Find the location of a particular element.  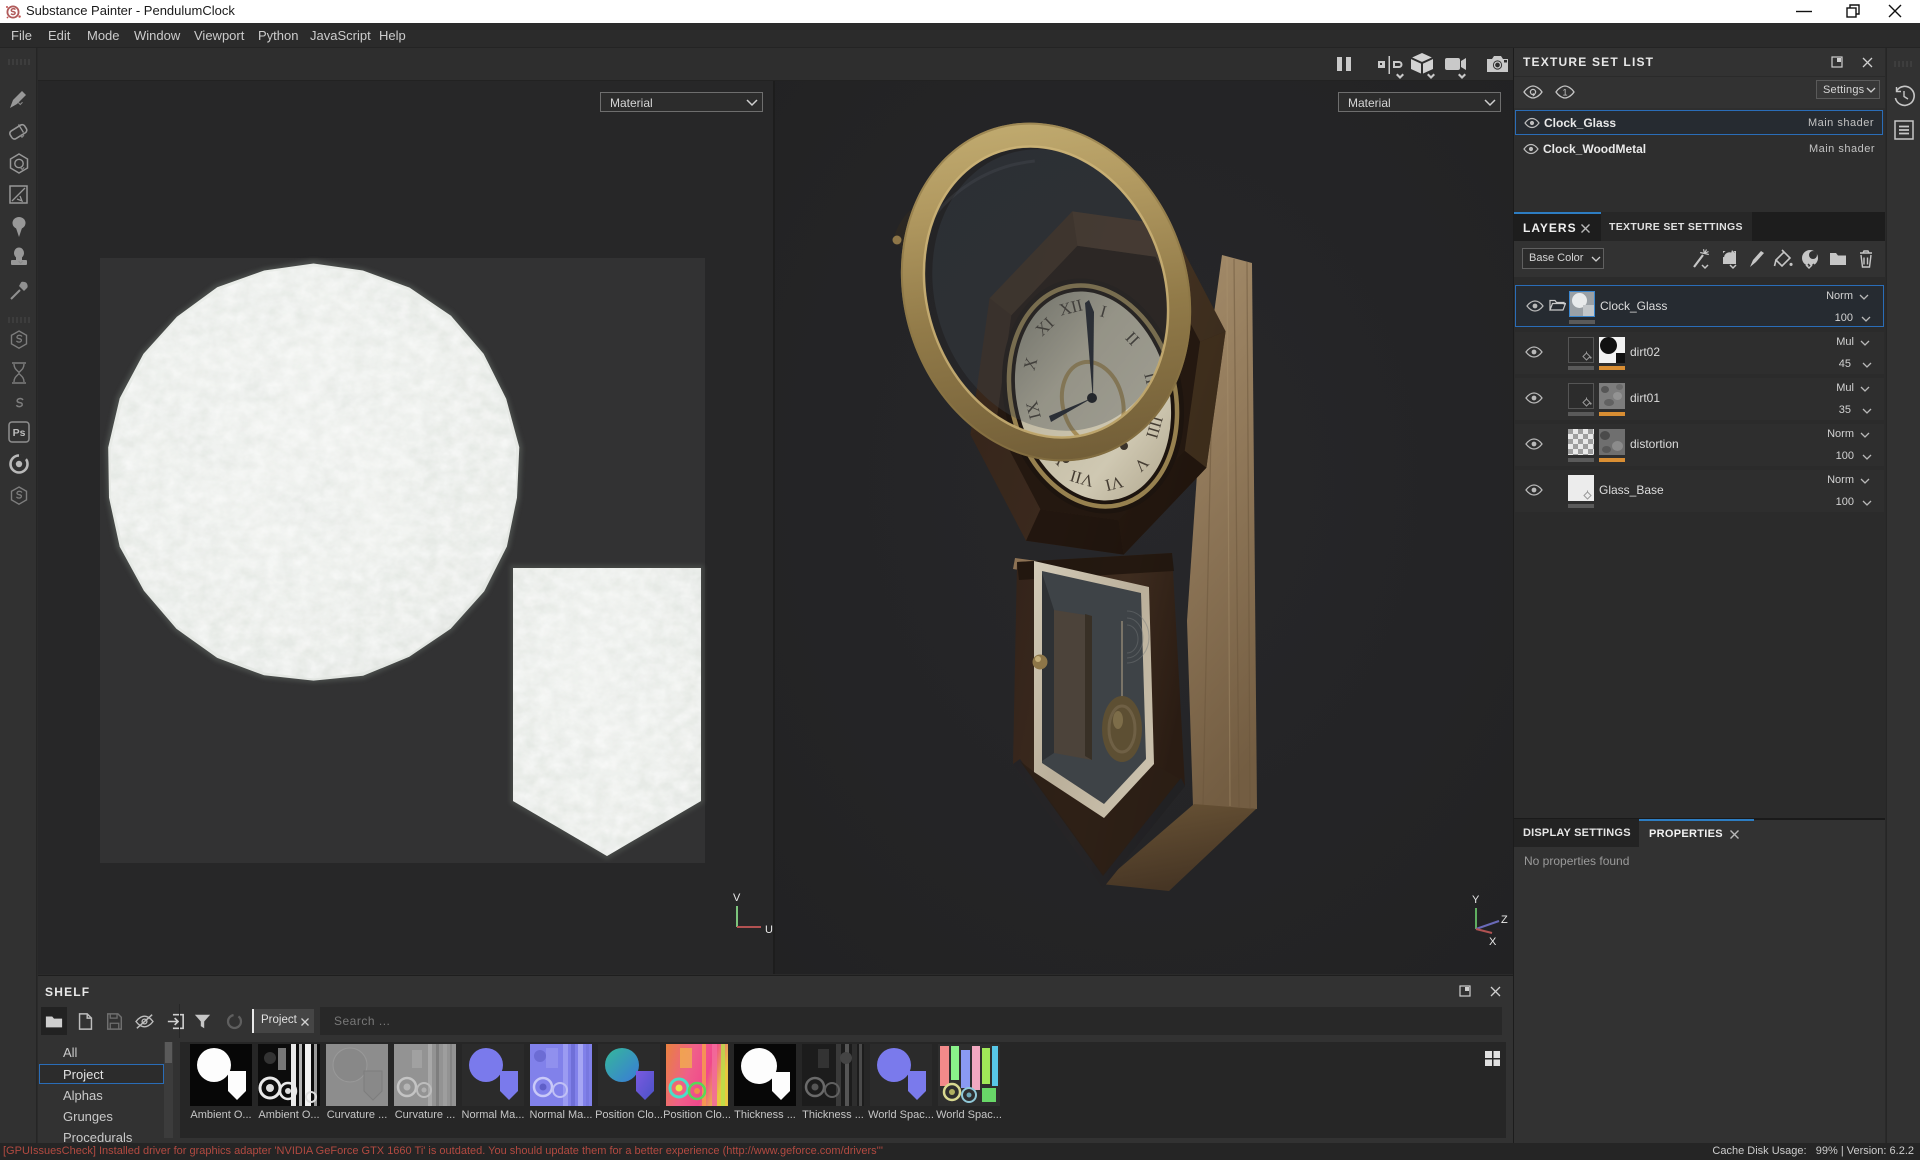

svg-text: U is located at coordinates (769, 930).